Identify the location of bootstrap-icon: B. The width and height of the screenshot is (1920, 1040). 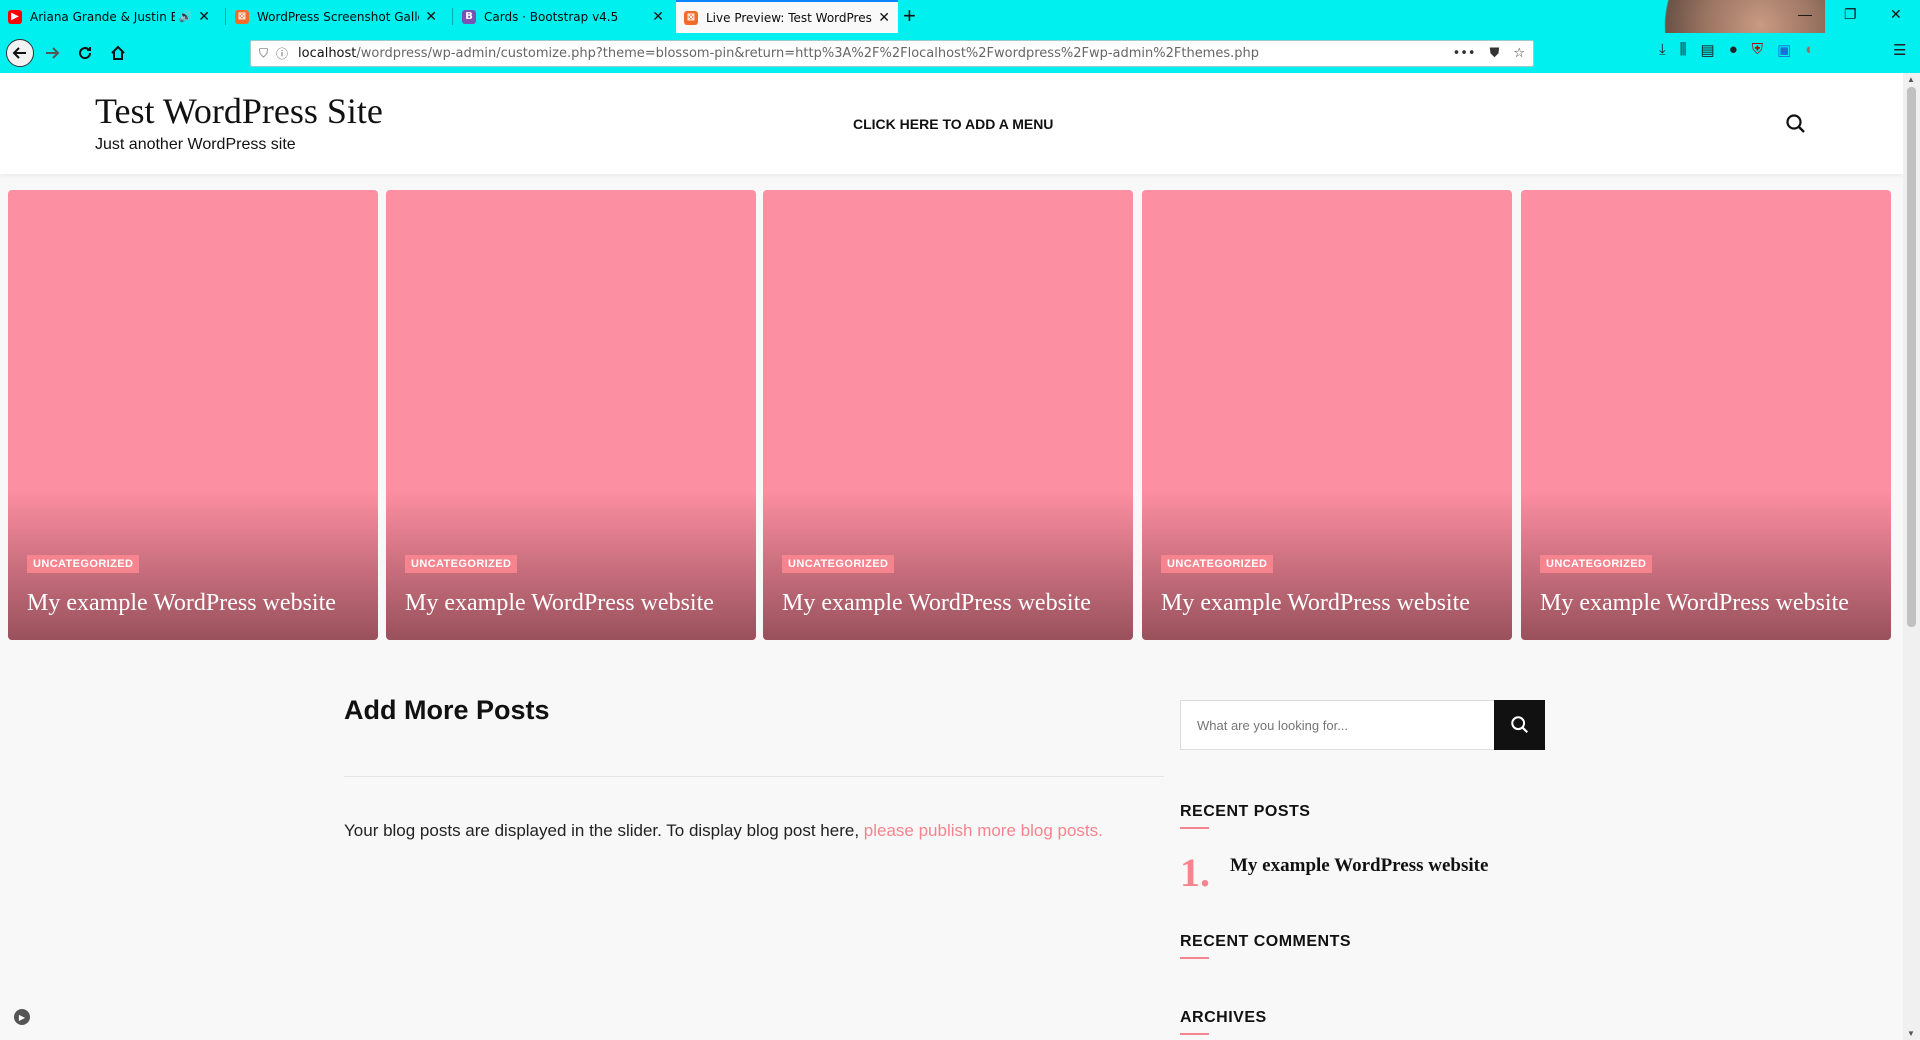
(469, 16).